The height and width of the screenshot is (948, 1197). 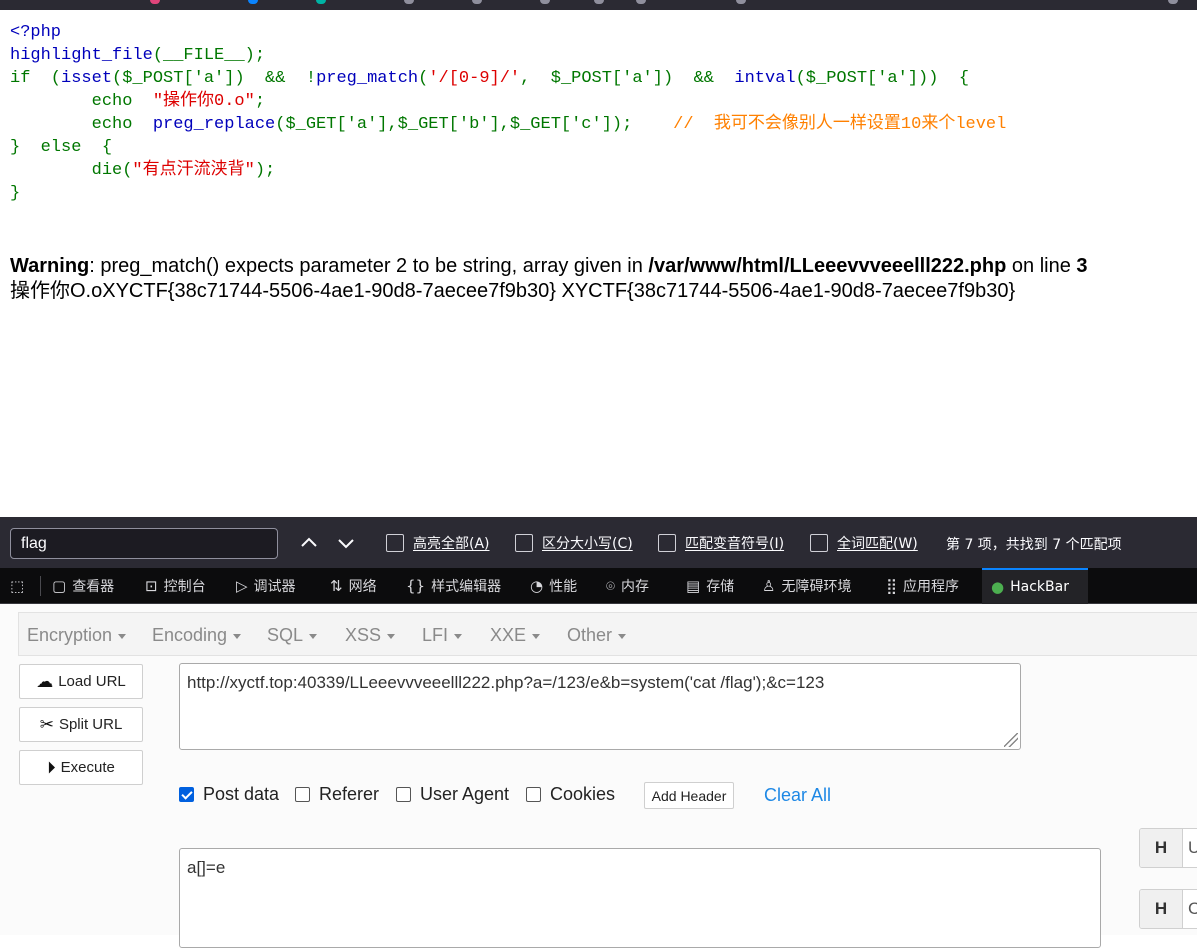 I want to click on menu-label: LFI, so click(x=435, y=635).